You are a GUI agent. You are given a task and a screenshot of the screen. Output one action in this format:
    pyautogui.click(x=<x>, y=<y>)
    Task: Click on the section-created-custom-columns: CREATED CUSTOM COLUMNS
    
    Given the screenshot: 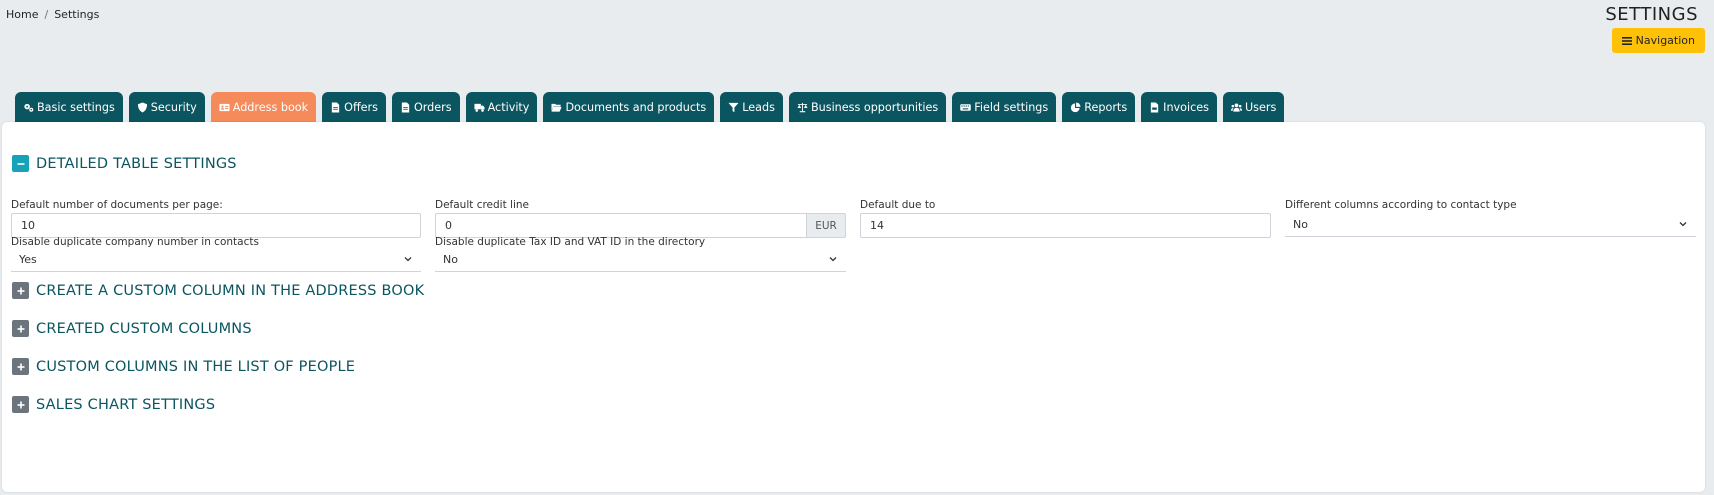 What is the action you would take?
    pyautogui.click(x=132, y=328)
    